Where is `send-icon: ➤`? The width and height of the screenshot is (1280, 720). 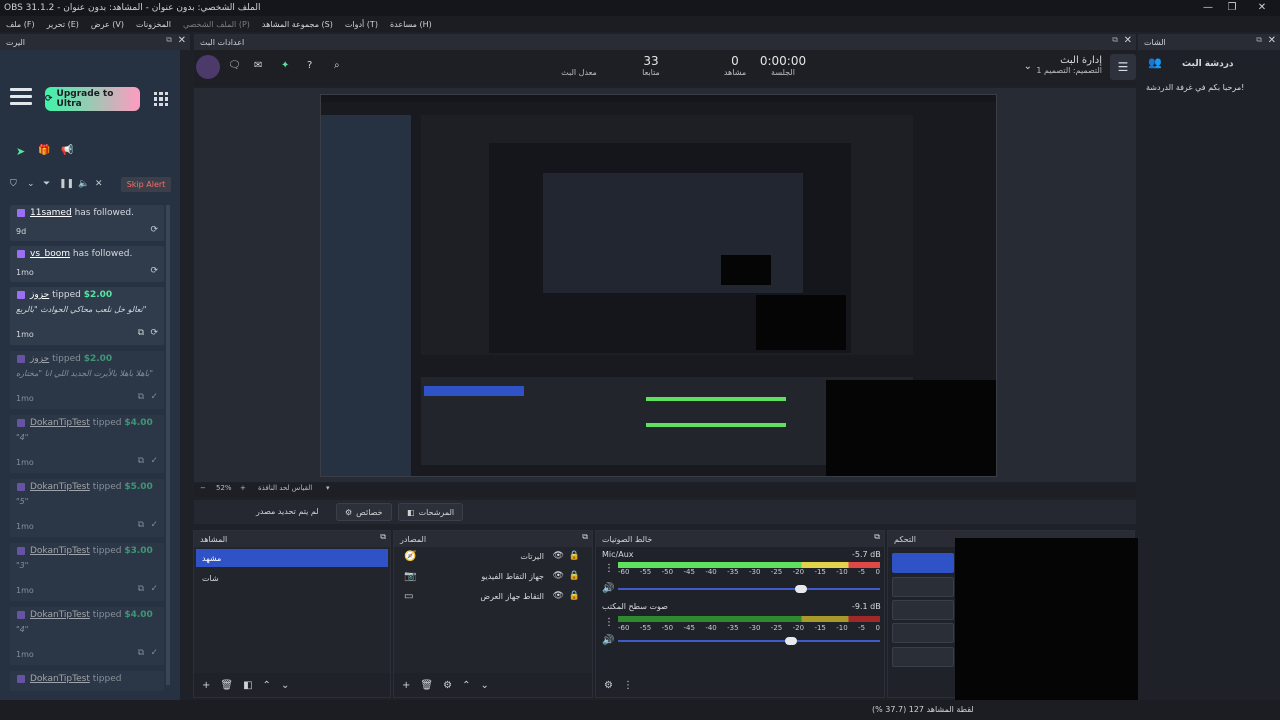
send-icon: ➤ is located at coordinates (20, 151).